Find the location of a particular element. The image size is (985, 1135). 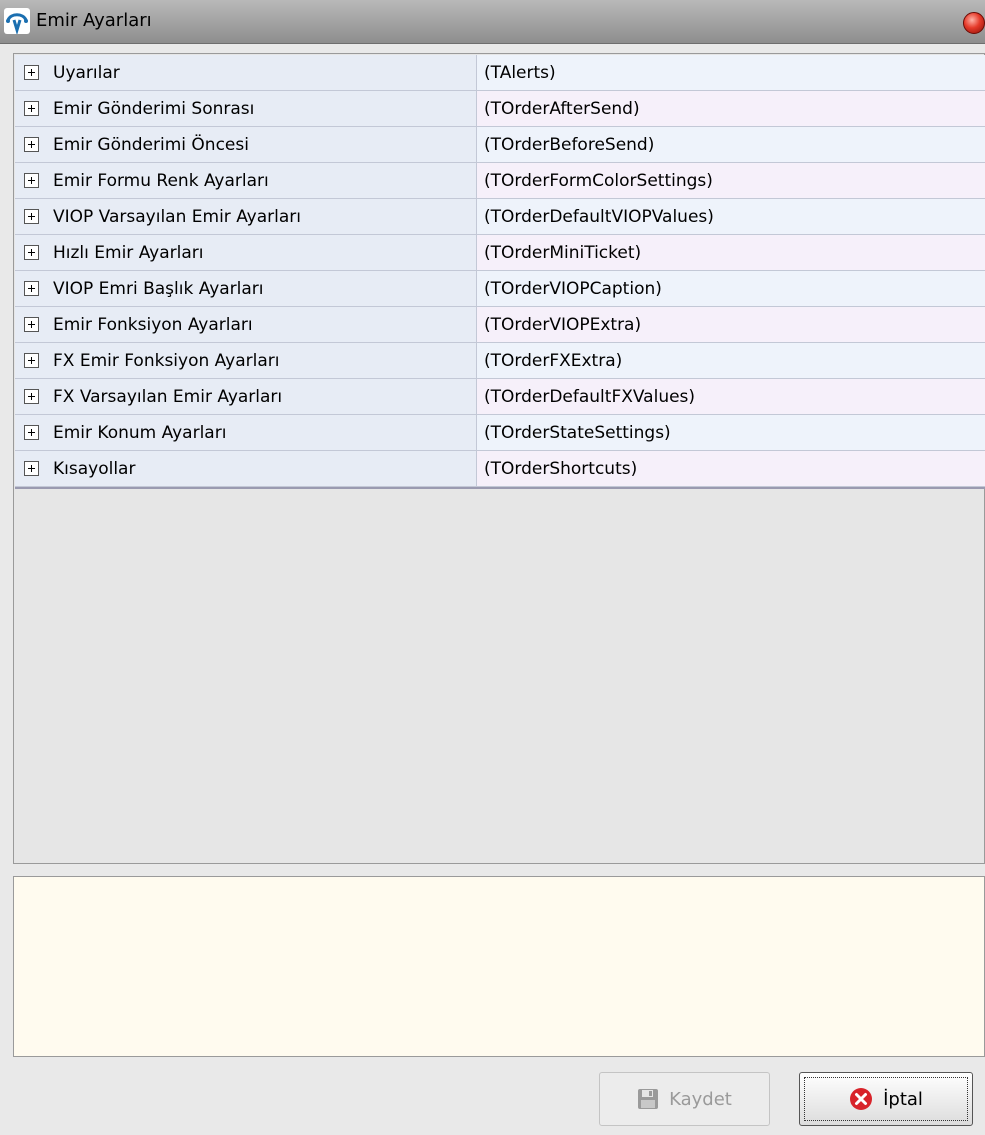

tree-row-name-cell: VIOP Varsayılan Emir Ayarları is located at coordinates (246, 216).